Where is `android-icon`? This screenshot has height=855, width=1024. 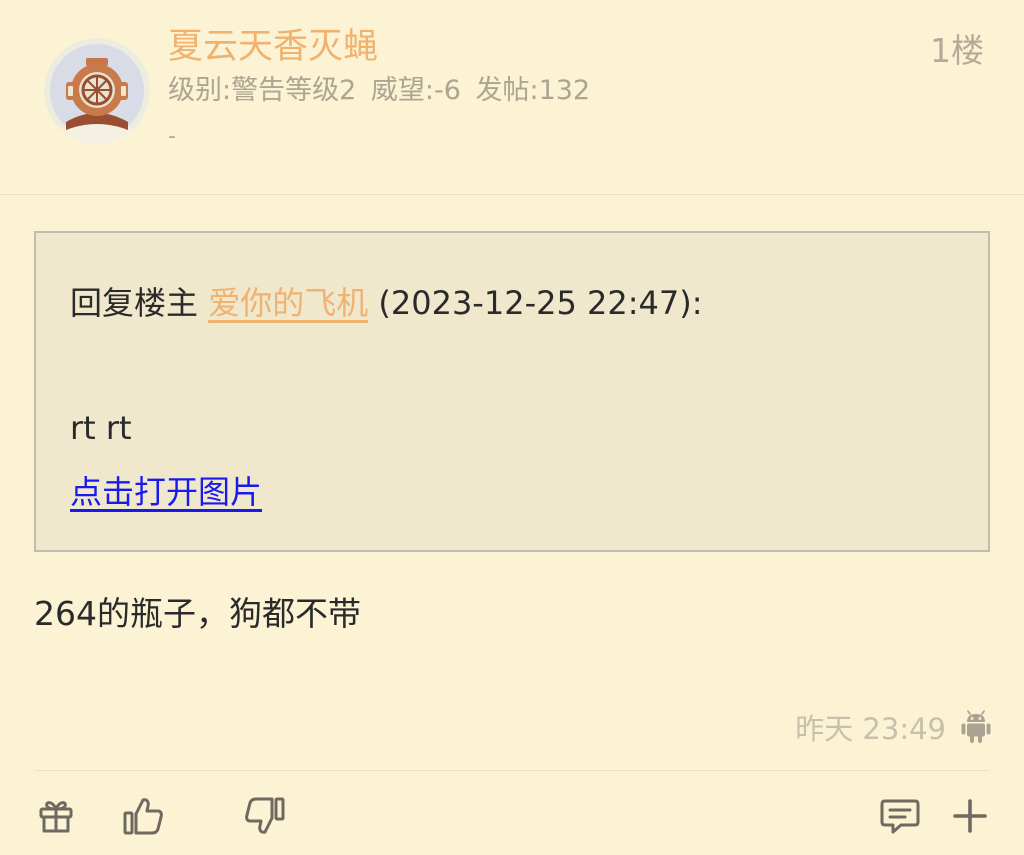 android-icon is located at coordinates (976, 729).